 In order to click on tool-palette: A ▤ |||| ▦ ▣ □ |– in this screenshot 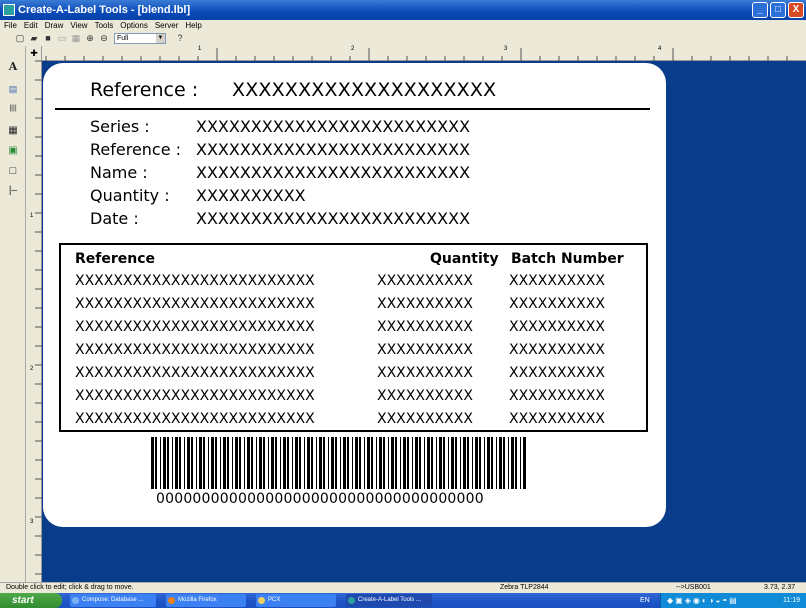, I will do `click(13, 314)`.